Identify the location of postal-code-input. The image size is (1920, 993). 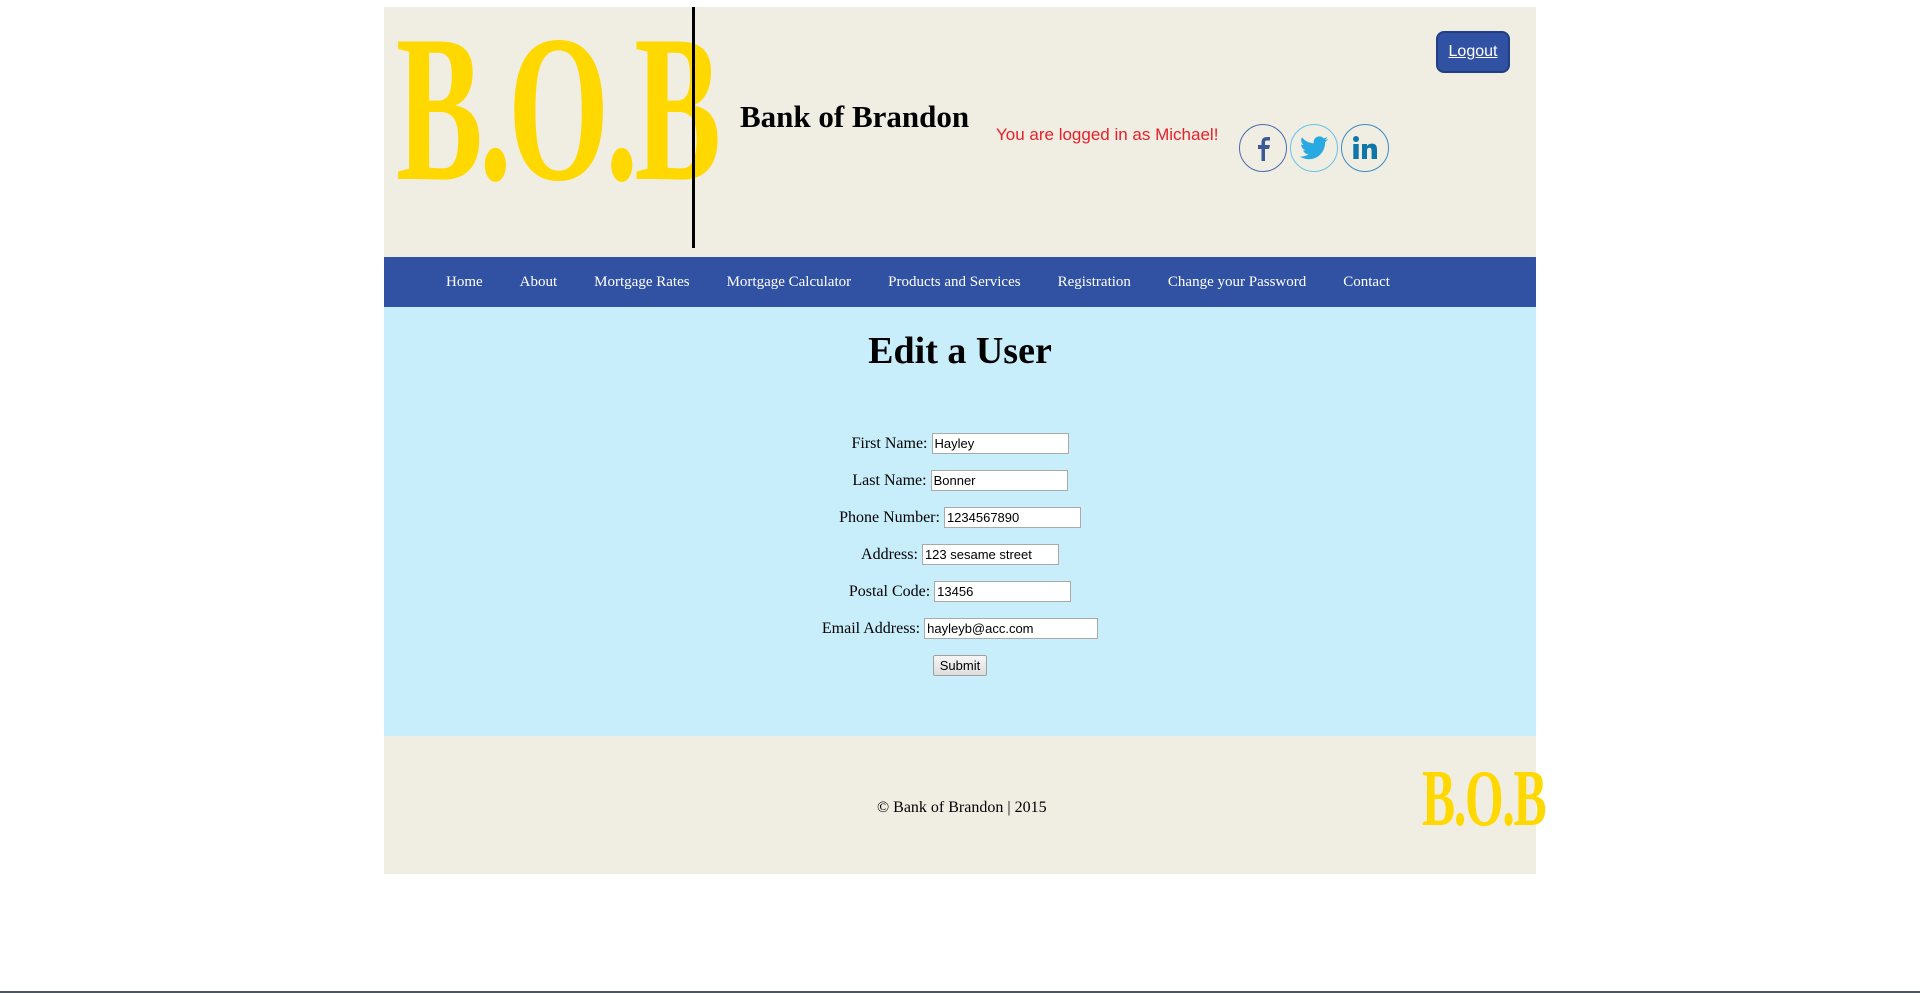
(1003, 591).